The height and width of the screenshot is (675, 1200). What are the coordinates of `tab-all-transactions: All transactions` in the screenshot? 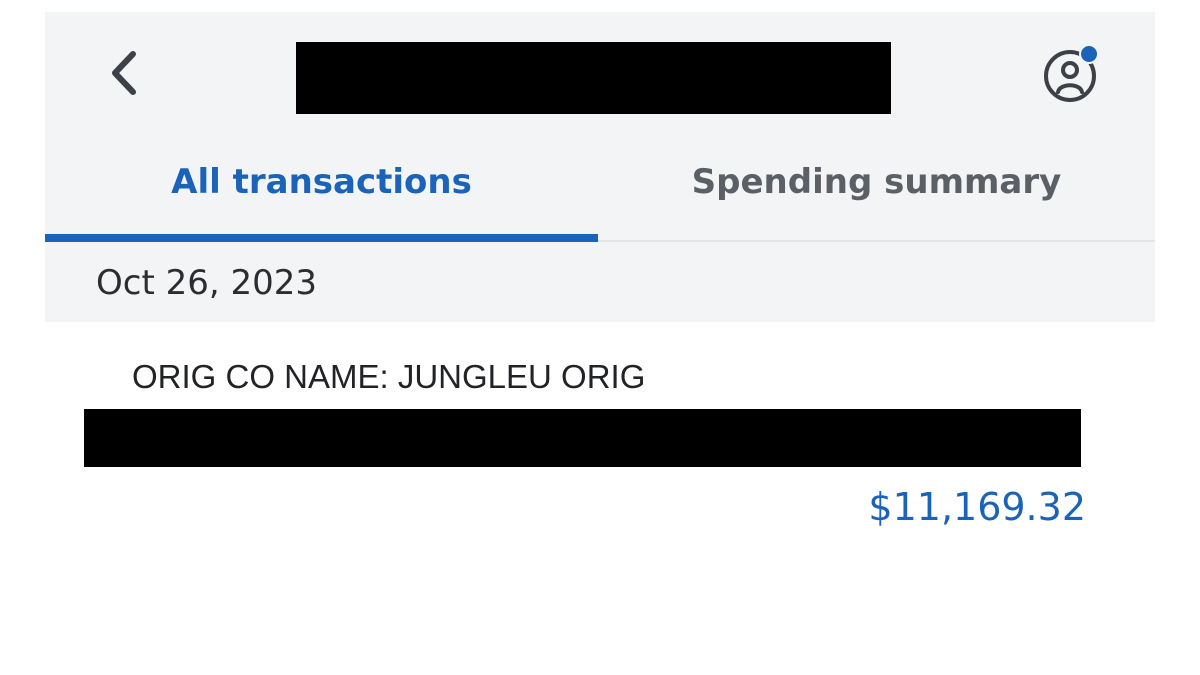 It's located at (321, 182).